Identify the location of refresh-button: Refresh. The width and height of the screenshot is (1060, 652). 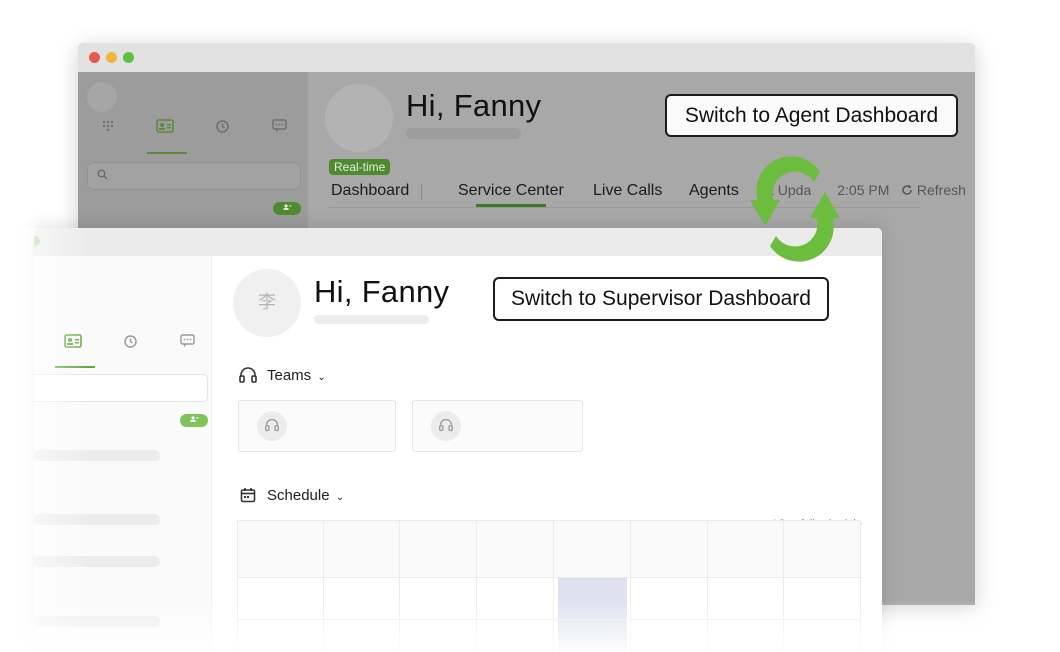
(933, 190).